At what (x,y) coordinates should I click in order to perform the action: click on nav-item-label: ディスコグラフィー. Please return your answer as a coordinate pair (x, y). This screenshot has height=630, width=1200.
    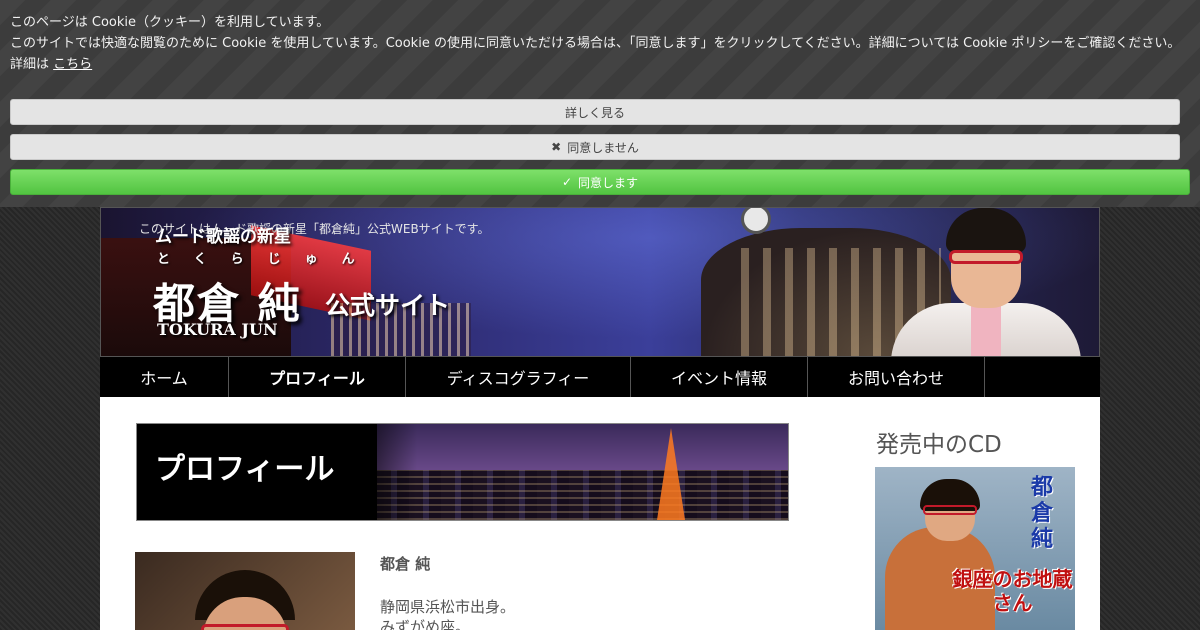
    Looking at the image, I should click on (518, 378).